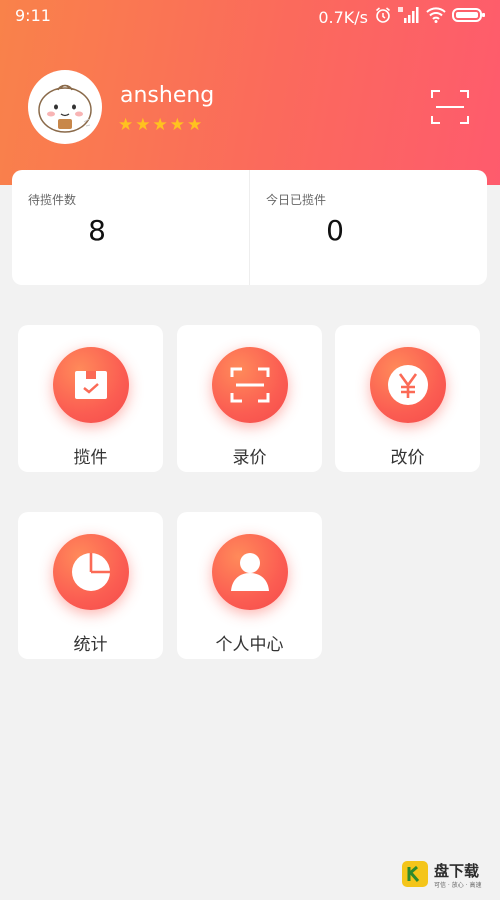 The height and width of the screenshot is (900, 500). I want to click on alarm-icon, so click(383, 17).